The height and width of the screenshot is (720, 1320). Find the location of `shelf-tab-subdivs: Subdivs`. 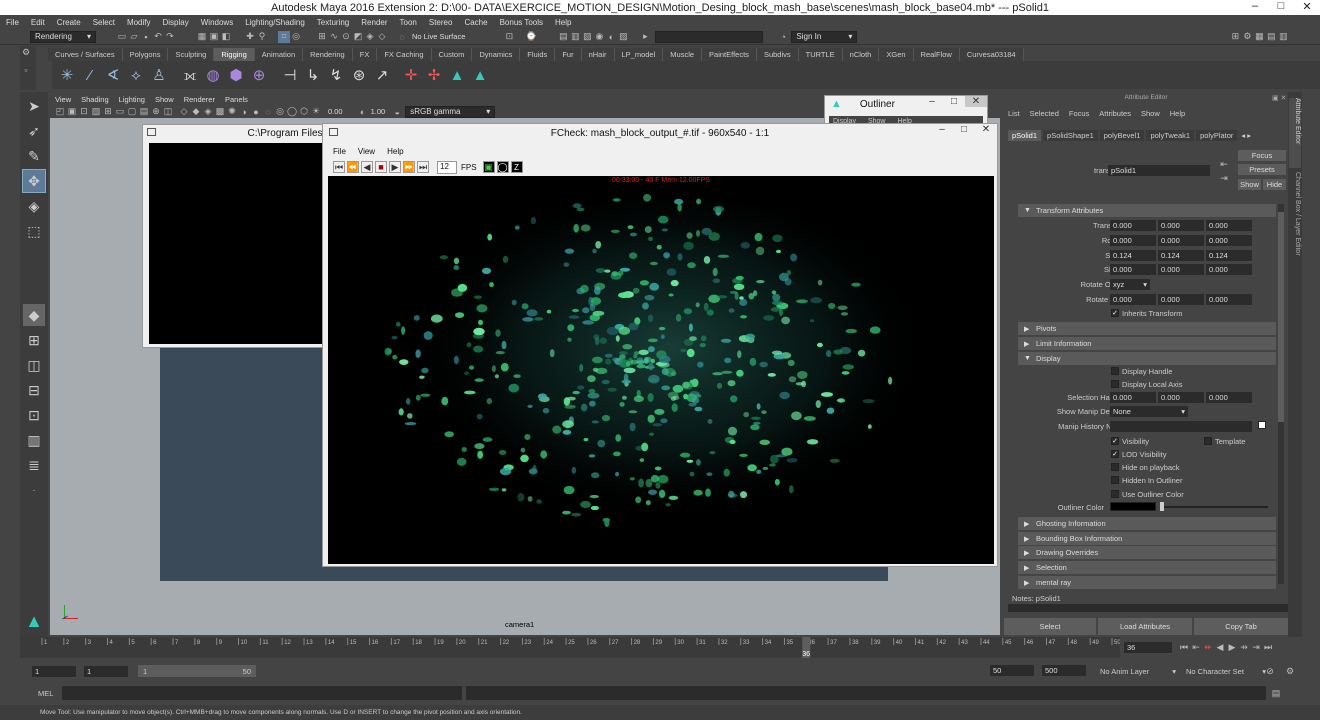

shelf-tab-subdivs: Subdivs is located at coordinates (777, 54).